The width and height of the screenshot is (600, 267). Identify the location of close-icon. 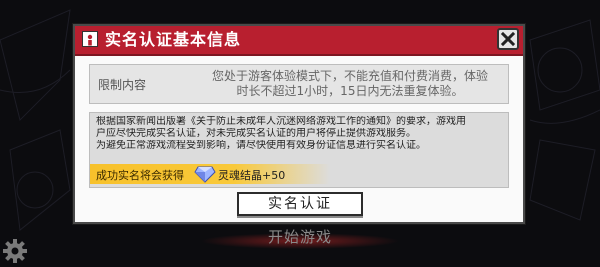
(508, 39).